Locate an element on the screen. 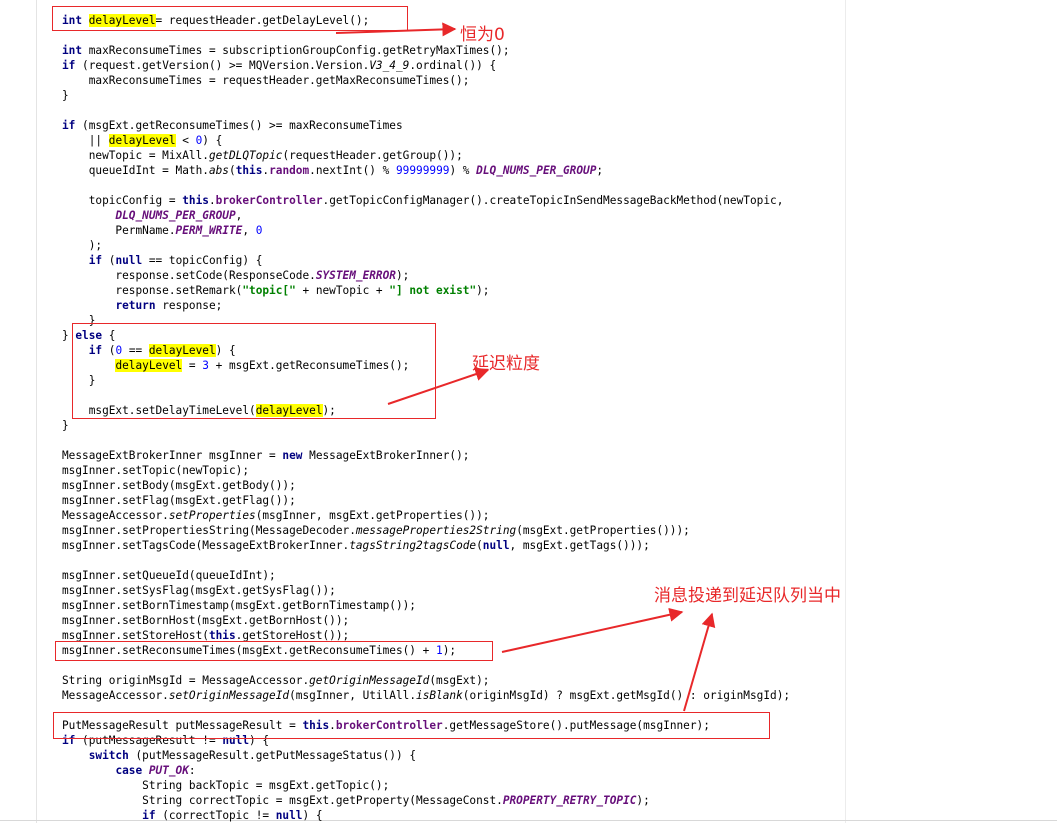 The image size is (1057, 823). arrow-to-delay-granularity is located at coordinates (438, 386).